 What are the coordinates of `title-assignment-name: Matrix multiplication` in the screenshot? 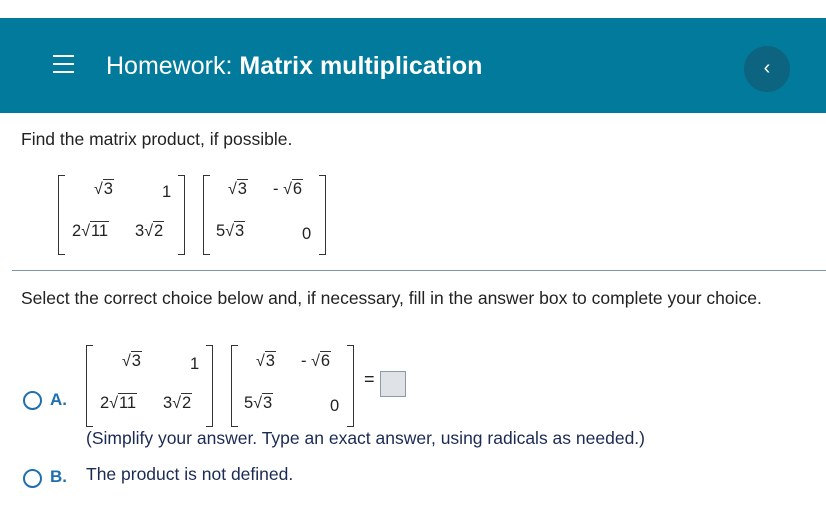 It's located at (361, 66).